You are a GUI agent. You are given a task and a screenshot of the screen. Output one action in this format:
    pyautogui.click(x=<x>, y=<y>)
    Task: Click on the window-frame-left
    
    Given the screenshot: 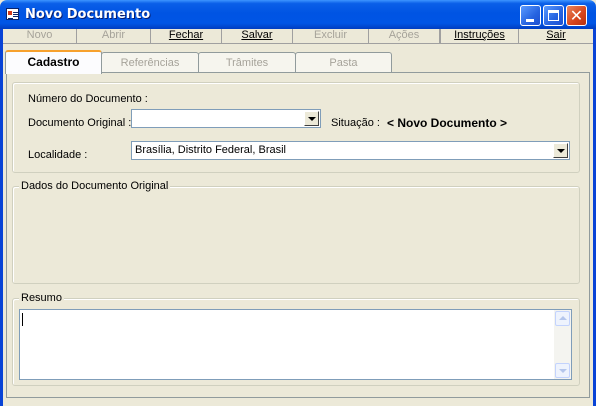 What is the action you would take?
    pyautogui.click(x=1, y=217)
    